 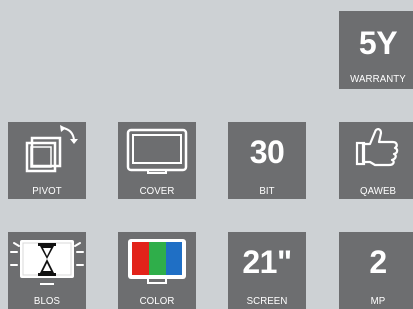 I want to click on mp-tile: 2 MP, so click(x=376, y=270).